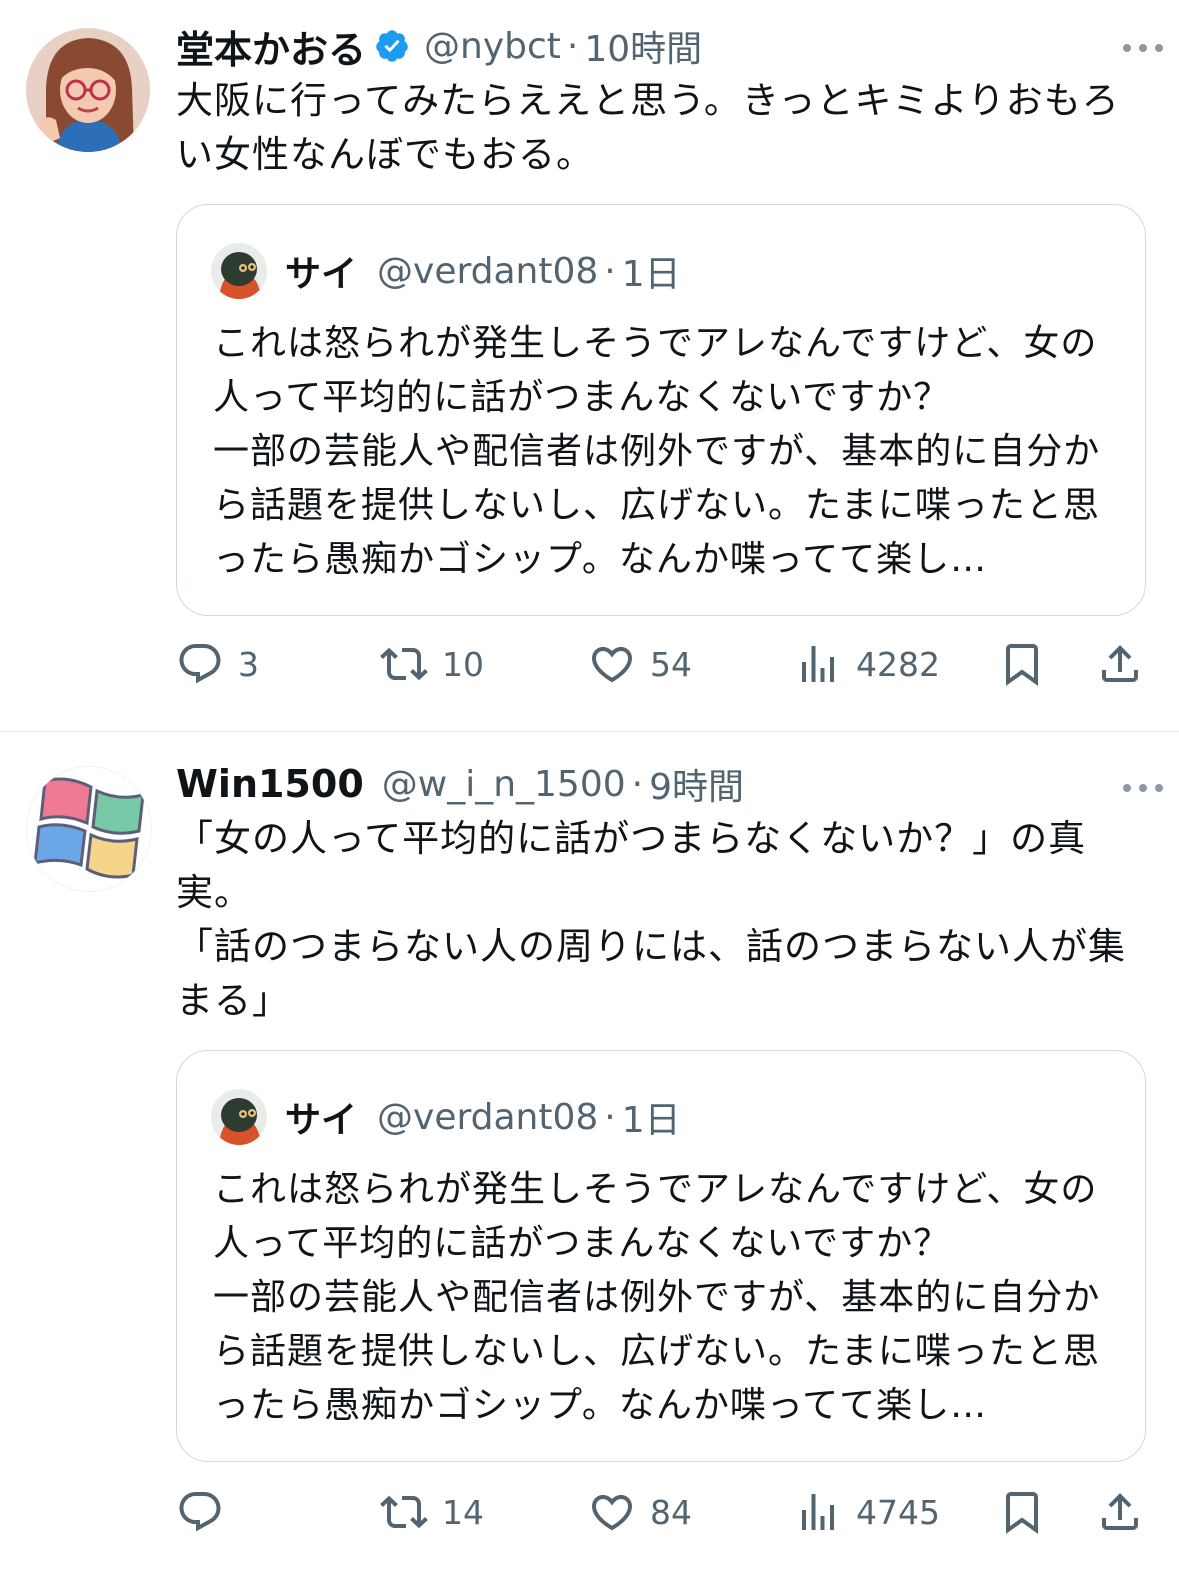 The height and width of the screenshot is (1572, 1179). I want to click on repost-button: 10, so click(432, 664).